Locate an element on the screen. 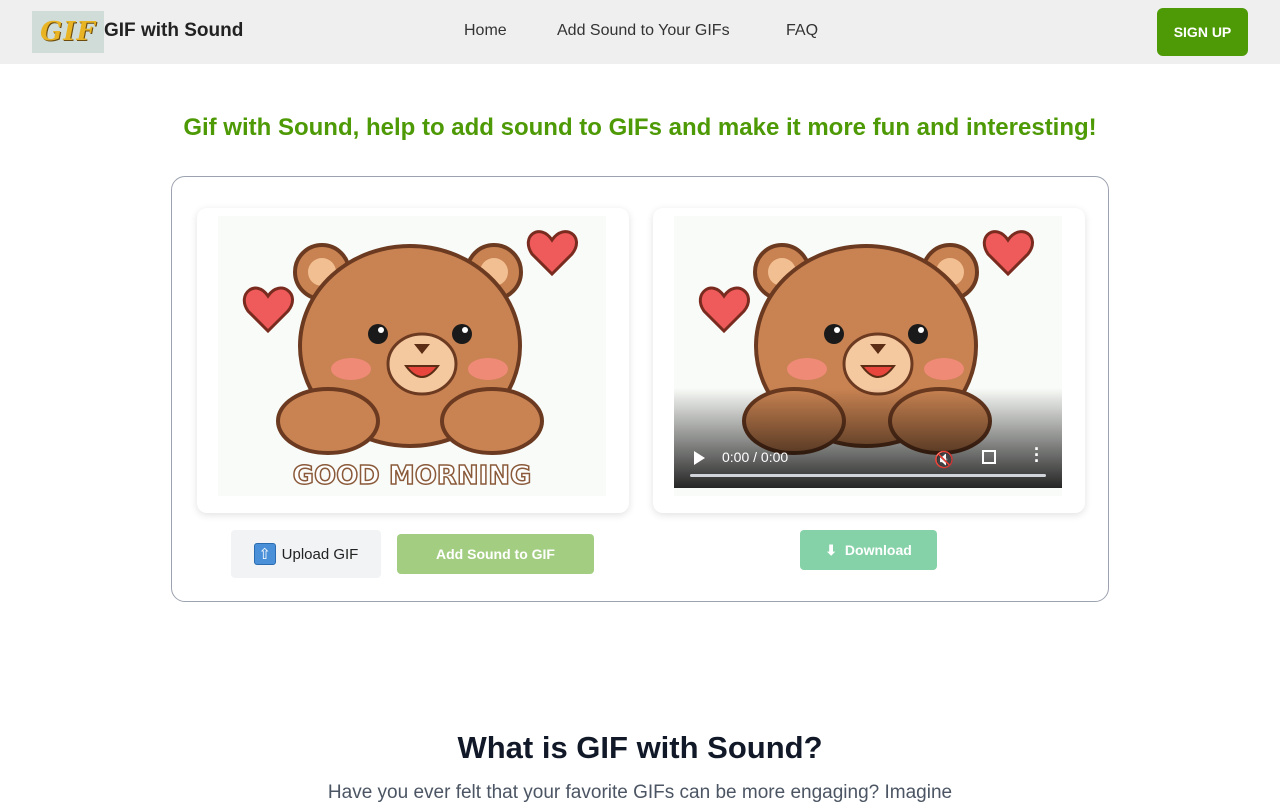  video-preview-pane: 0:00 / 0:00 🔇 · · · is located at coordinates (869, 360).